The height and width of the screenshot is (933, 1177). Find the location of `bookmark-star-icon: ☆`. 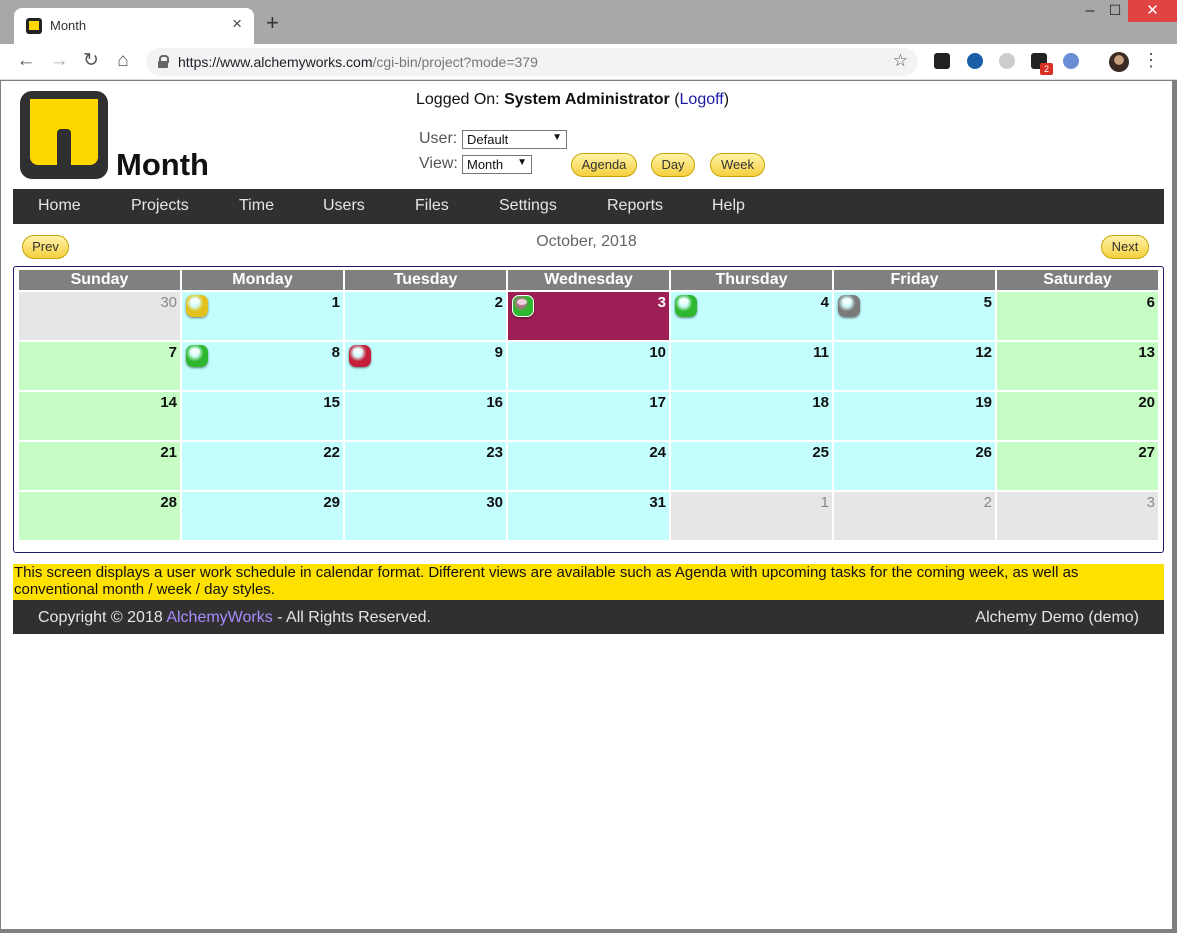

bookmark-star-icon: ☆ is located at coordinates (900, 61).